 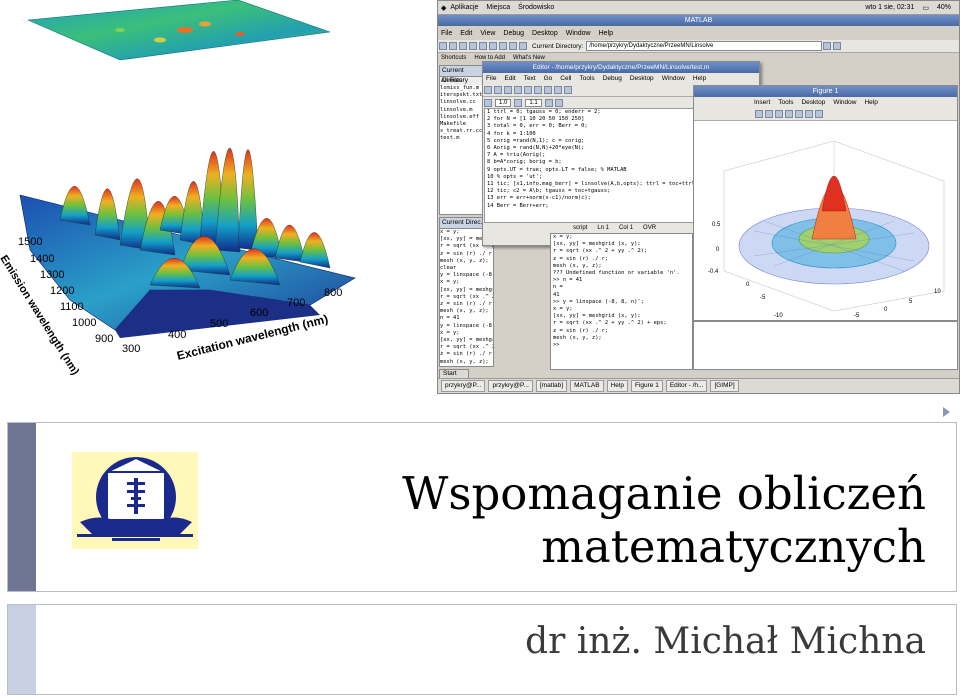 I want to click on file-list-item: test.m, so click(x=461, y=138).